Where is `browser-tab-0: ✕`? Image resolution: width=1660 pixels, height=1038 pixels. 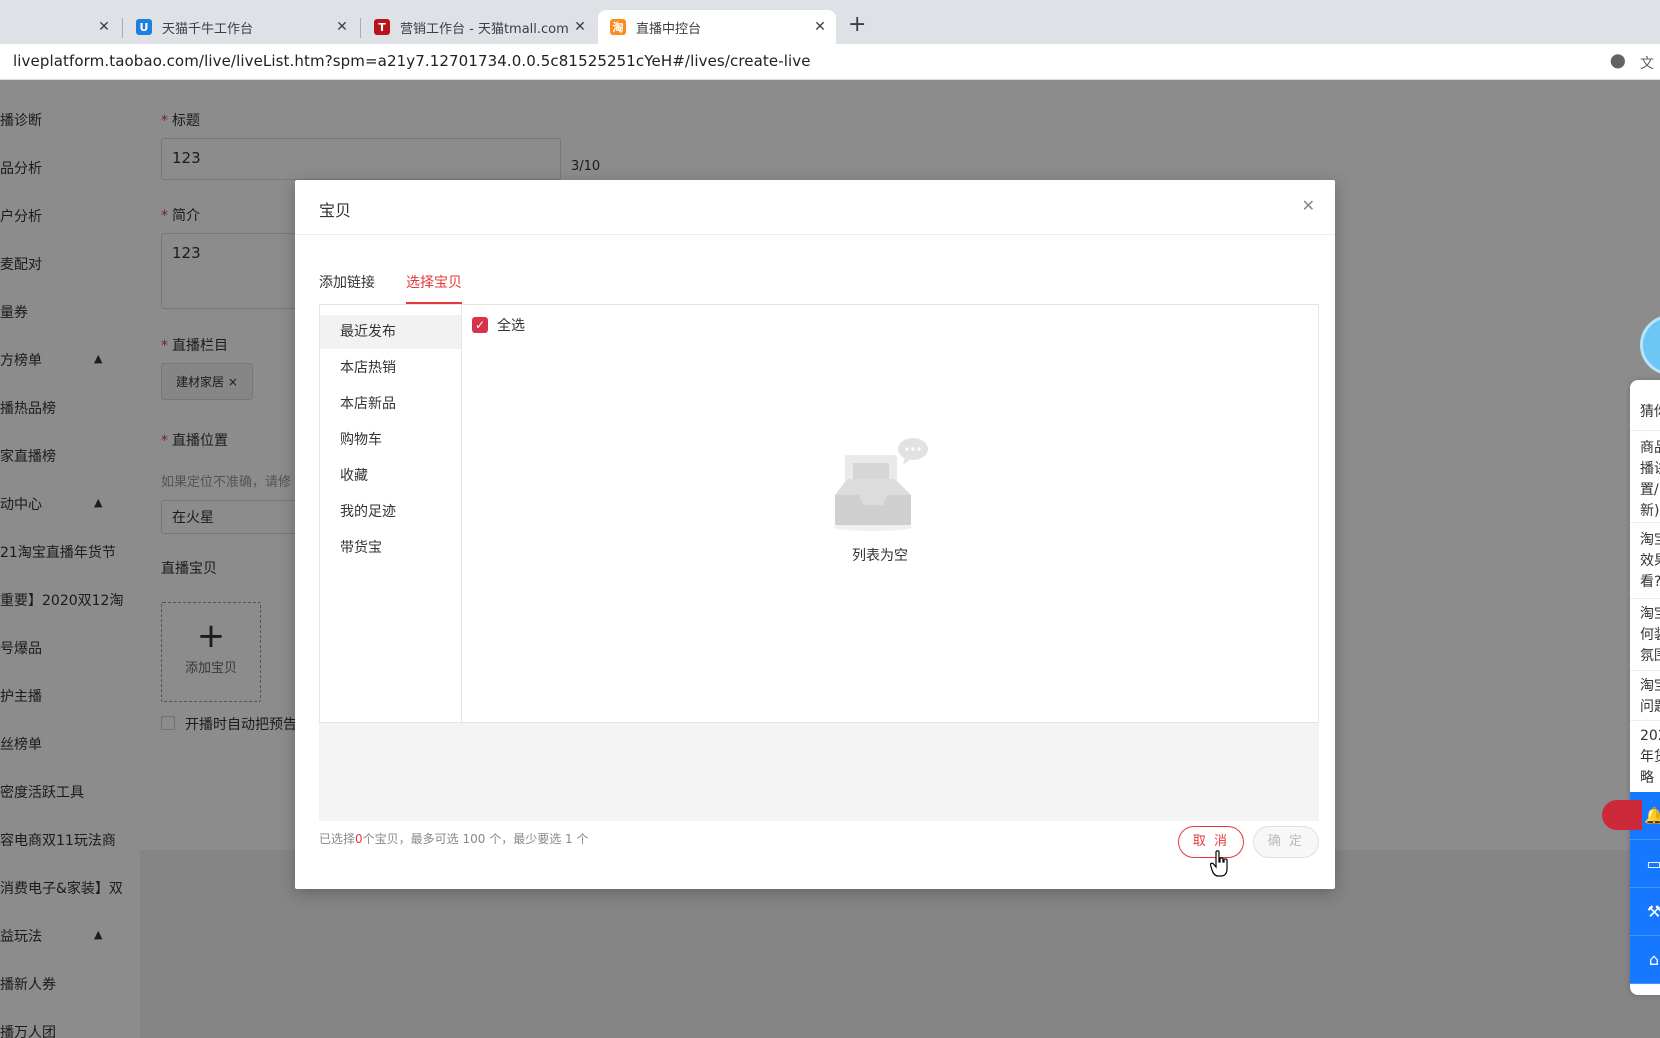 browser-tab-0: ✕ is located at coordinates (60, 27).